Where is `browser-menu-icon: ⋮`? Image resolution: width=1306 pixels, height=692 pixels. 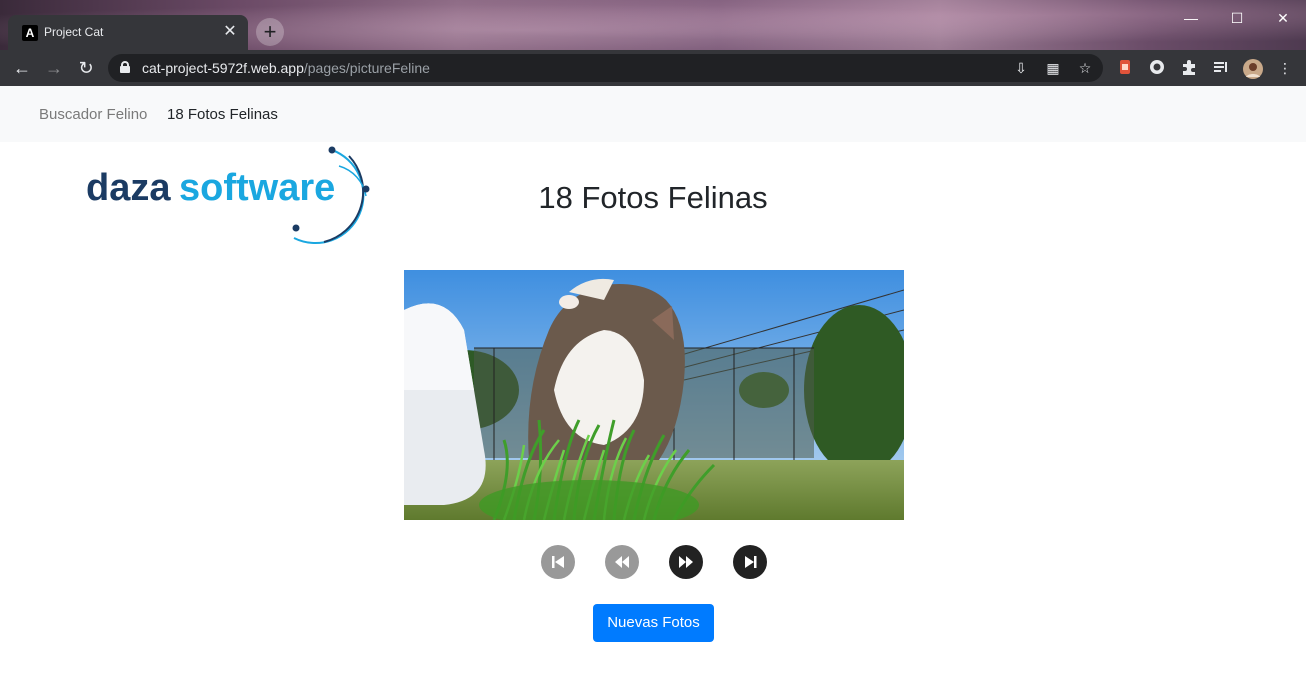 browser-menu-icon: ⋮ is located at coordinates (1285, 68).